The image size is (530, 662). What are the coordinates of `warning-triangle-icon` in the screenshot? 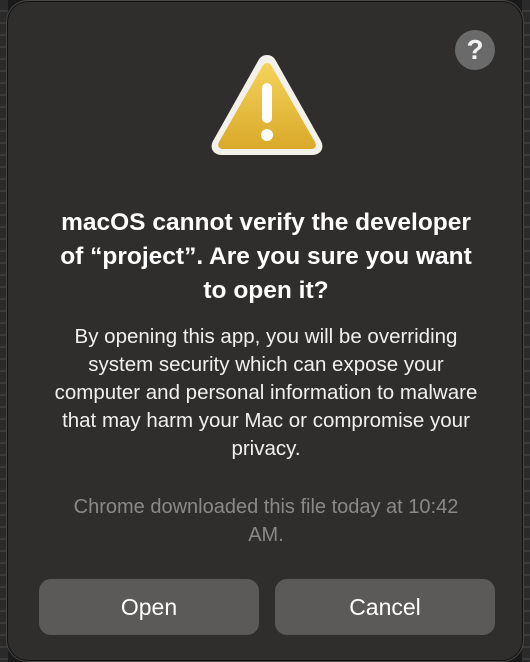 It's located at (267, 105).